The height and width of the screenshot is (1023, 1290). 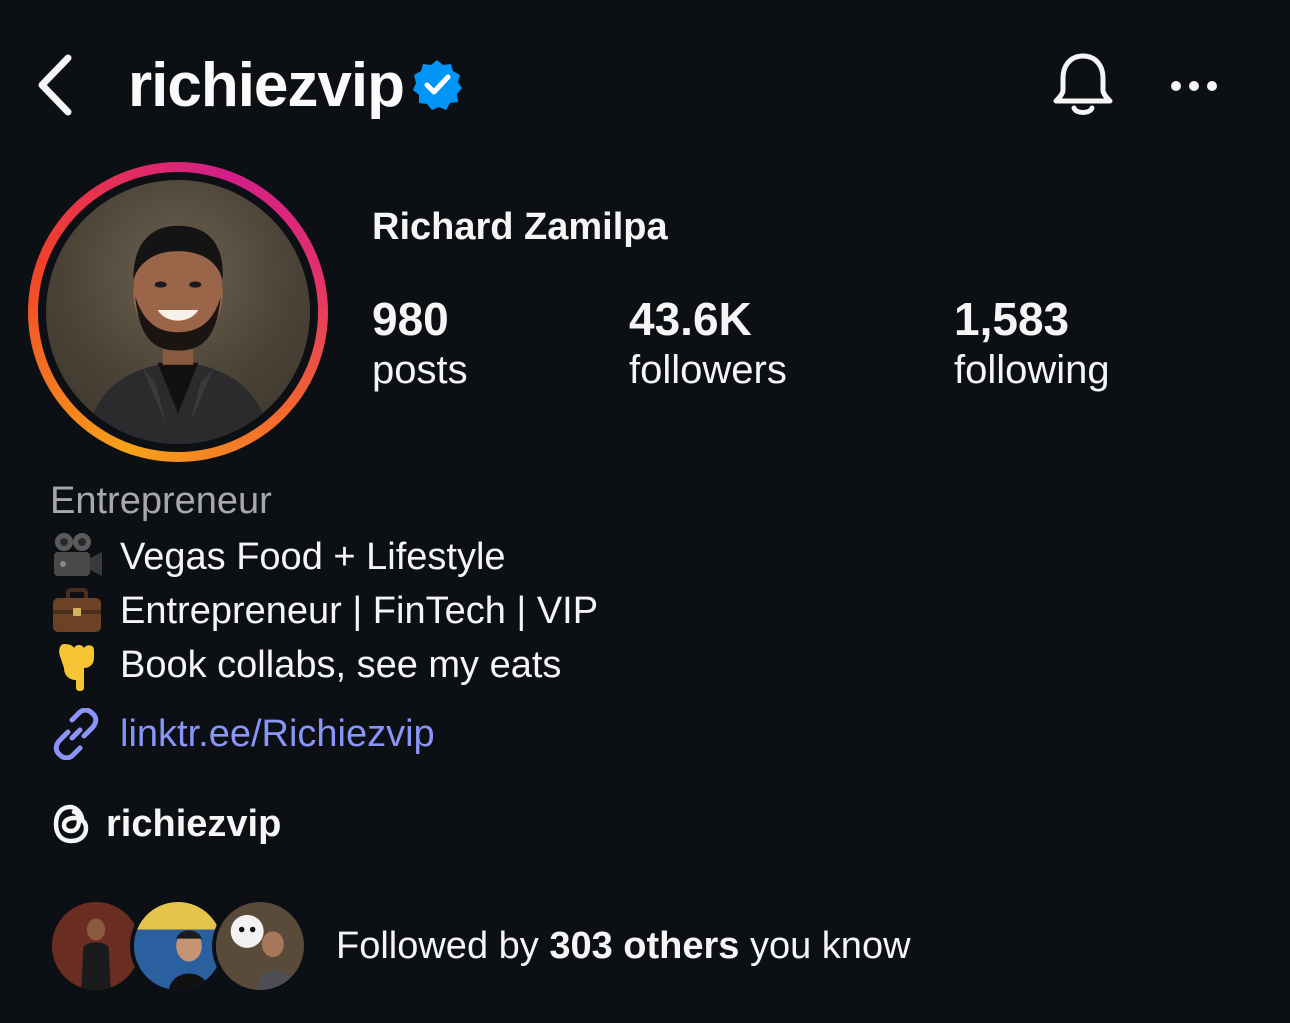 What do you see at coordinates (277, 734) in the screenshot?
I see `bio-link-text: linktr.ee/Richiezvip` at bounding box center [277, 734].